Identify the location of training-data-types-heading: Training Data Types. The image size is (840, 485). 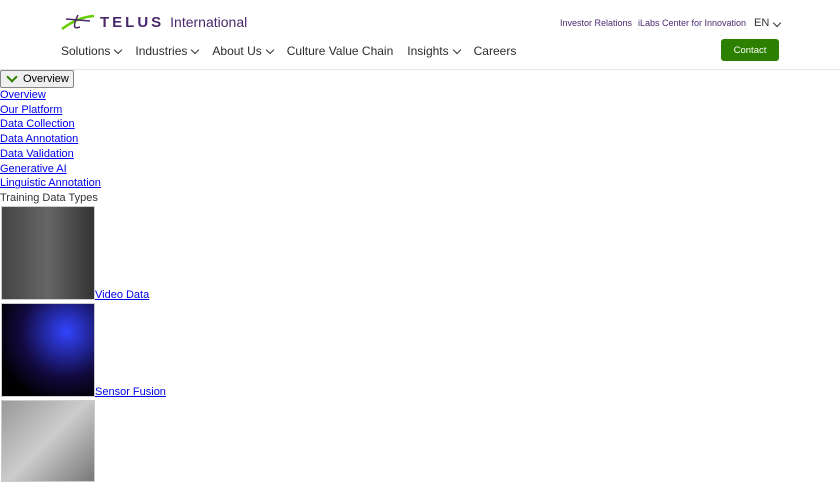
(49, 197).